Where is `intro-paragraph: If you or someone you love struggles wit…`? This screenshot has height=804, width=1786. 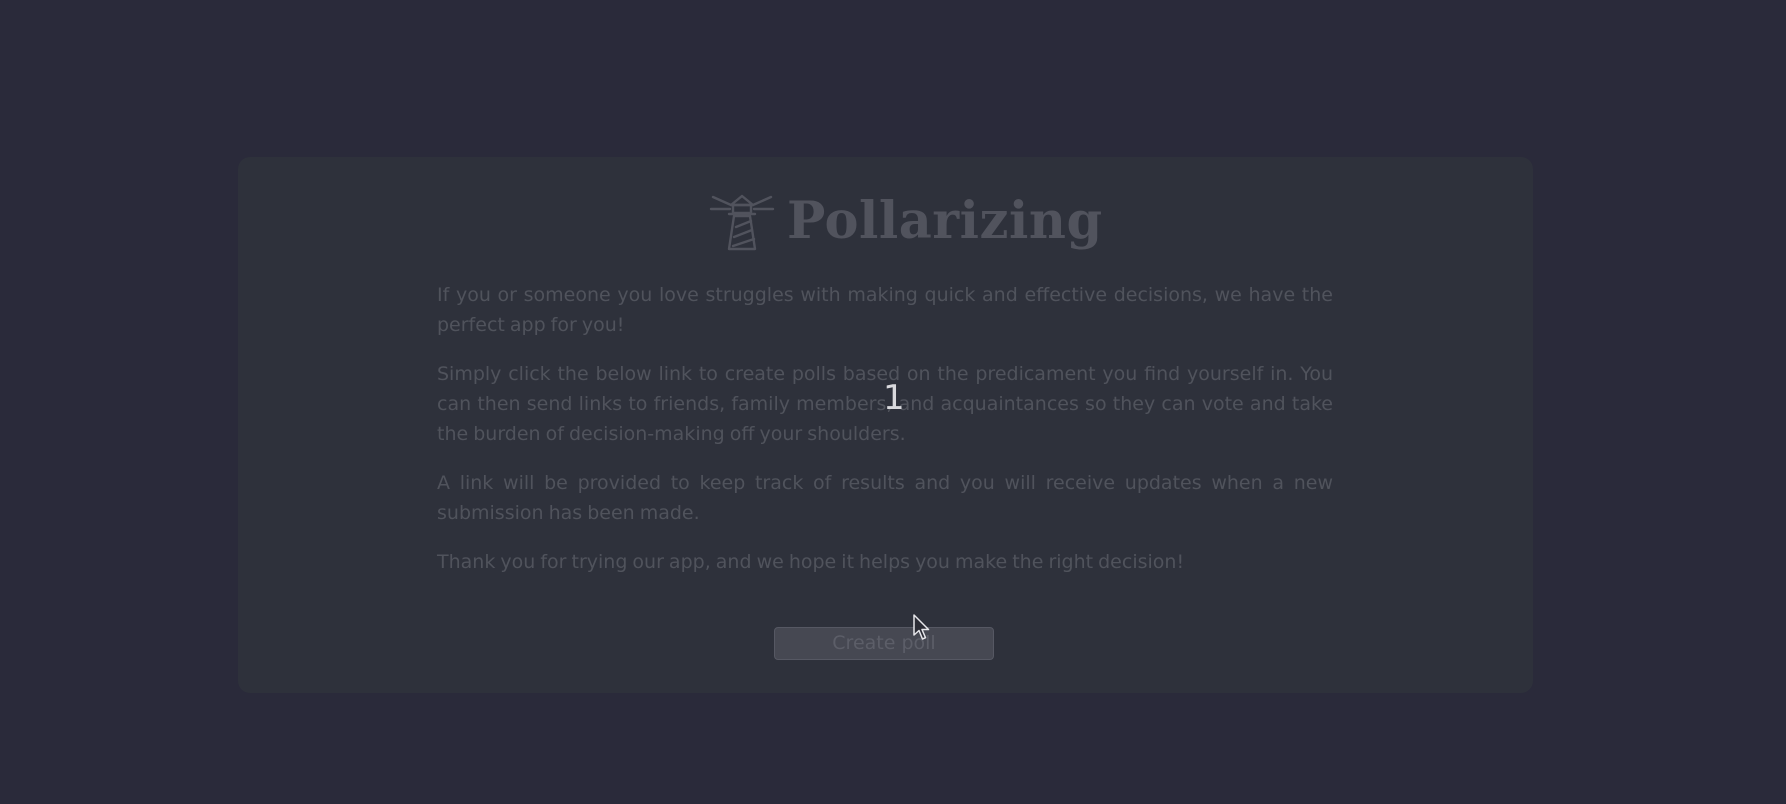
intro-paragraph: If you or someone you love struggles wit… is located at coordinates (885, 310).